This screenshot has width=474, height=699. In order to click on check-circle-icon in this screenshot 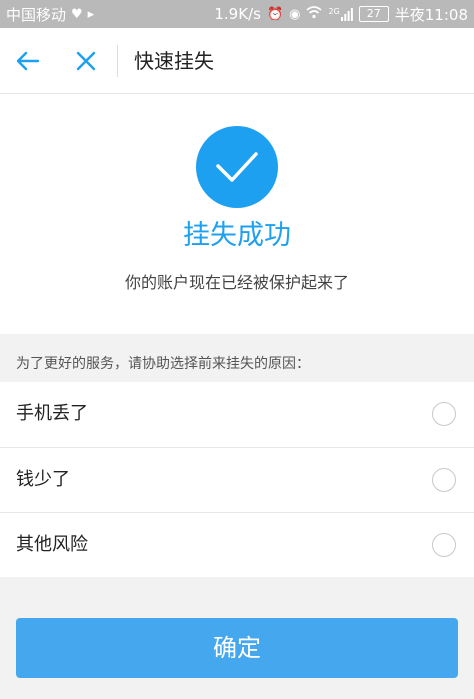, I will do `click(237, 167)`.